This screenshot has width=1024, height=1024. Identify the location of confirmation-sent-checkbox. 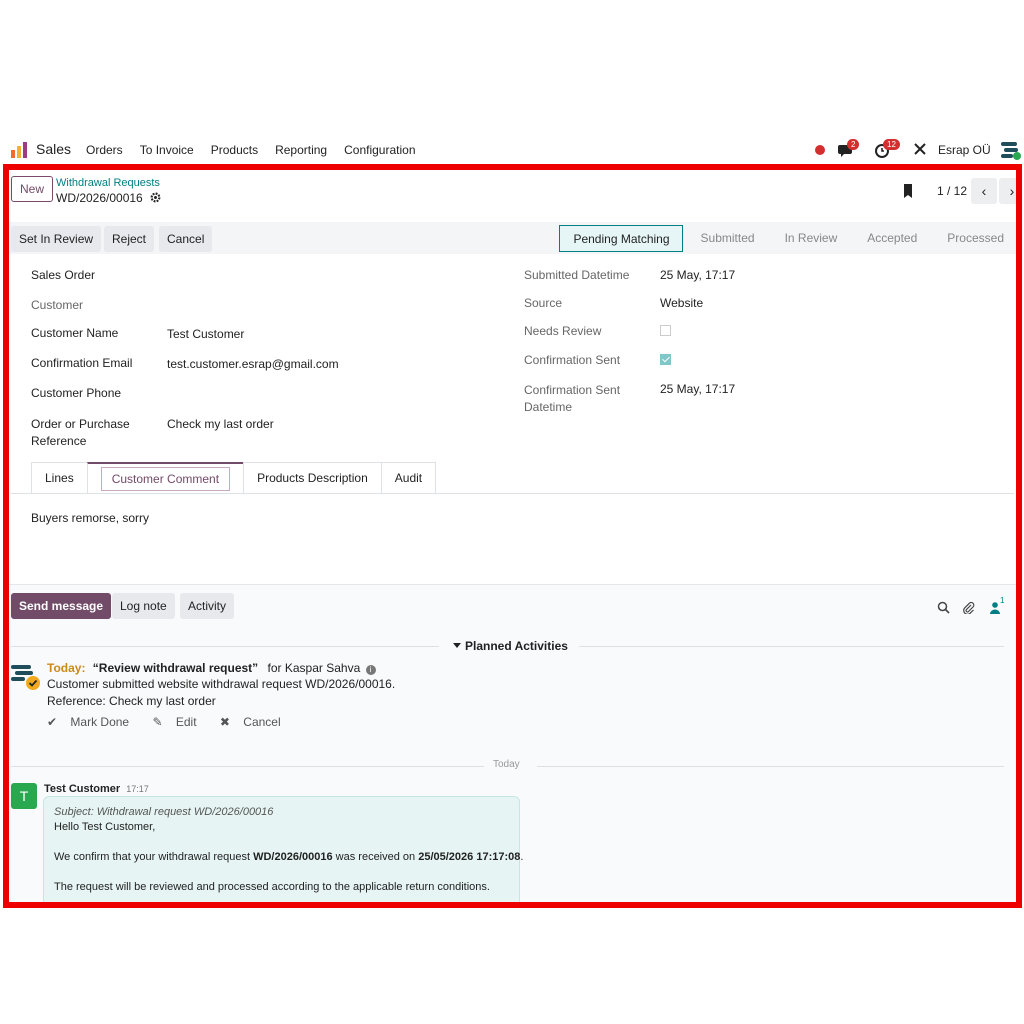
(665, 359).